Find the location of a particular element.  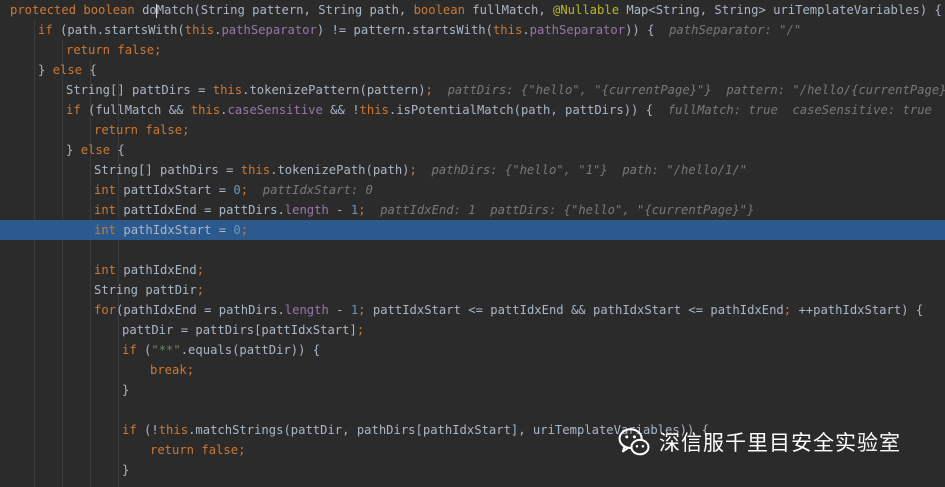

code-token: pattDir = pattDirs[pattIdxStart] is located at coordinates (239, 330).